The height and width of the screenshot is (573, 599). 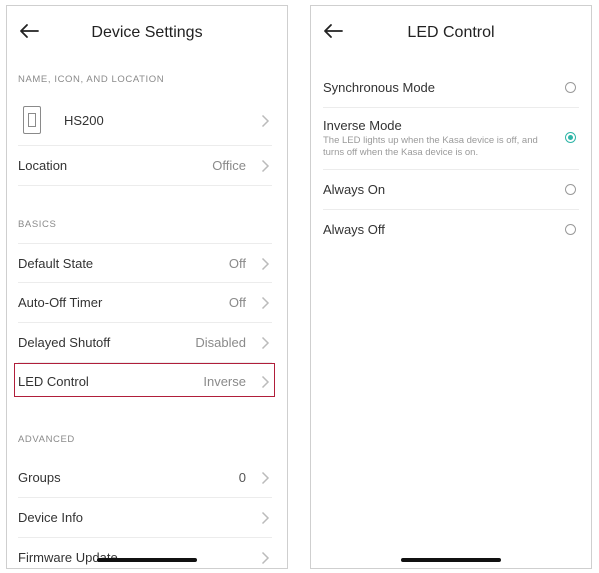 I want to click on device-name: HS200, so click(x=84, y=120).